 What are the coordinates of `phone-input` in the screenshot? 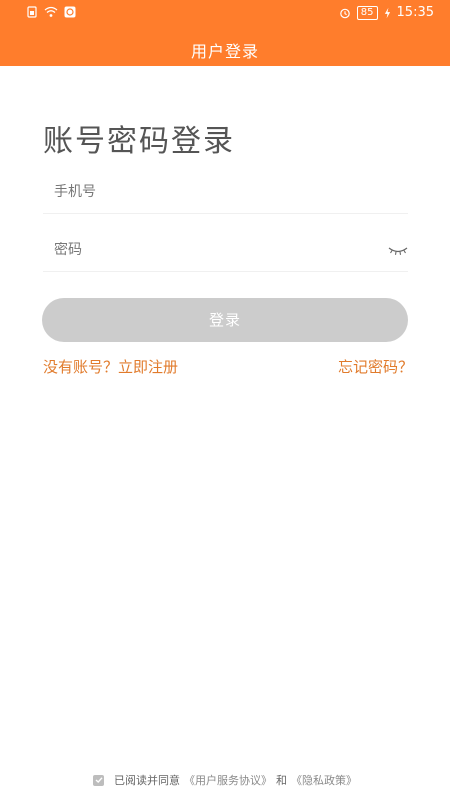 It's located at (225, 191).